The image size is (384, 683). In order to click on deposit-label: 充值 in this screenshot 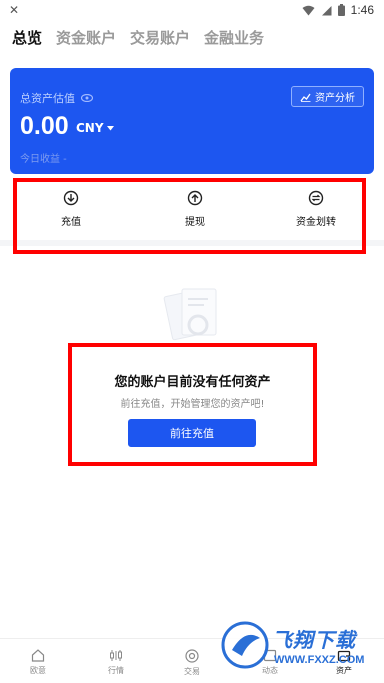, I will do `click(71, 222)`.